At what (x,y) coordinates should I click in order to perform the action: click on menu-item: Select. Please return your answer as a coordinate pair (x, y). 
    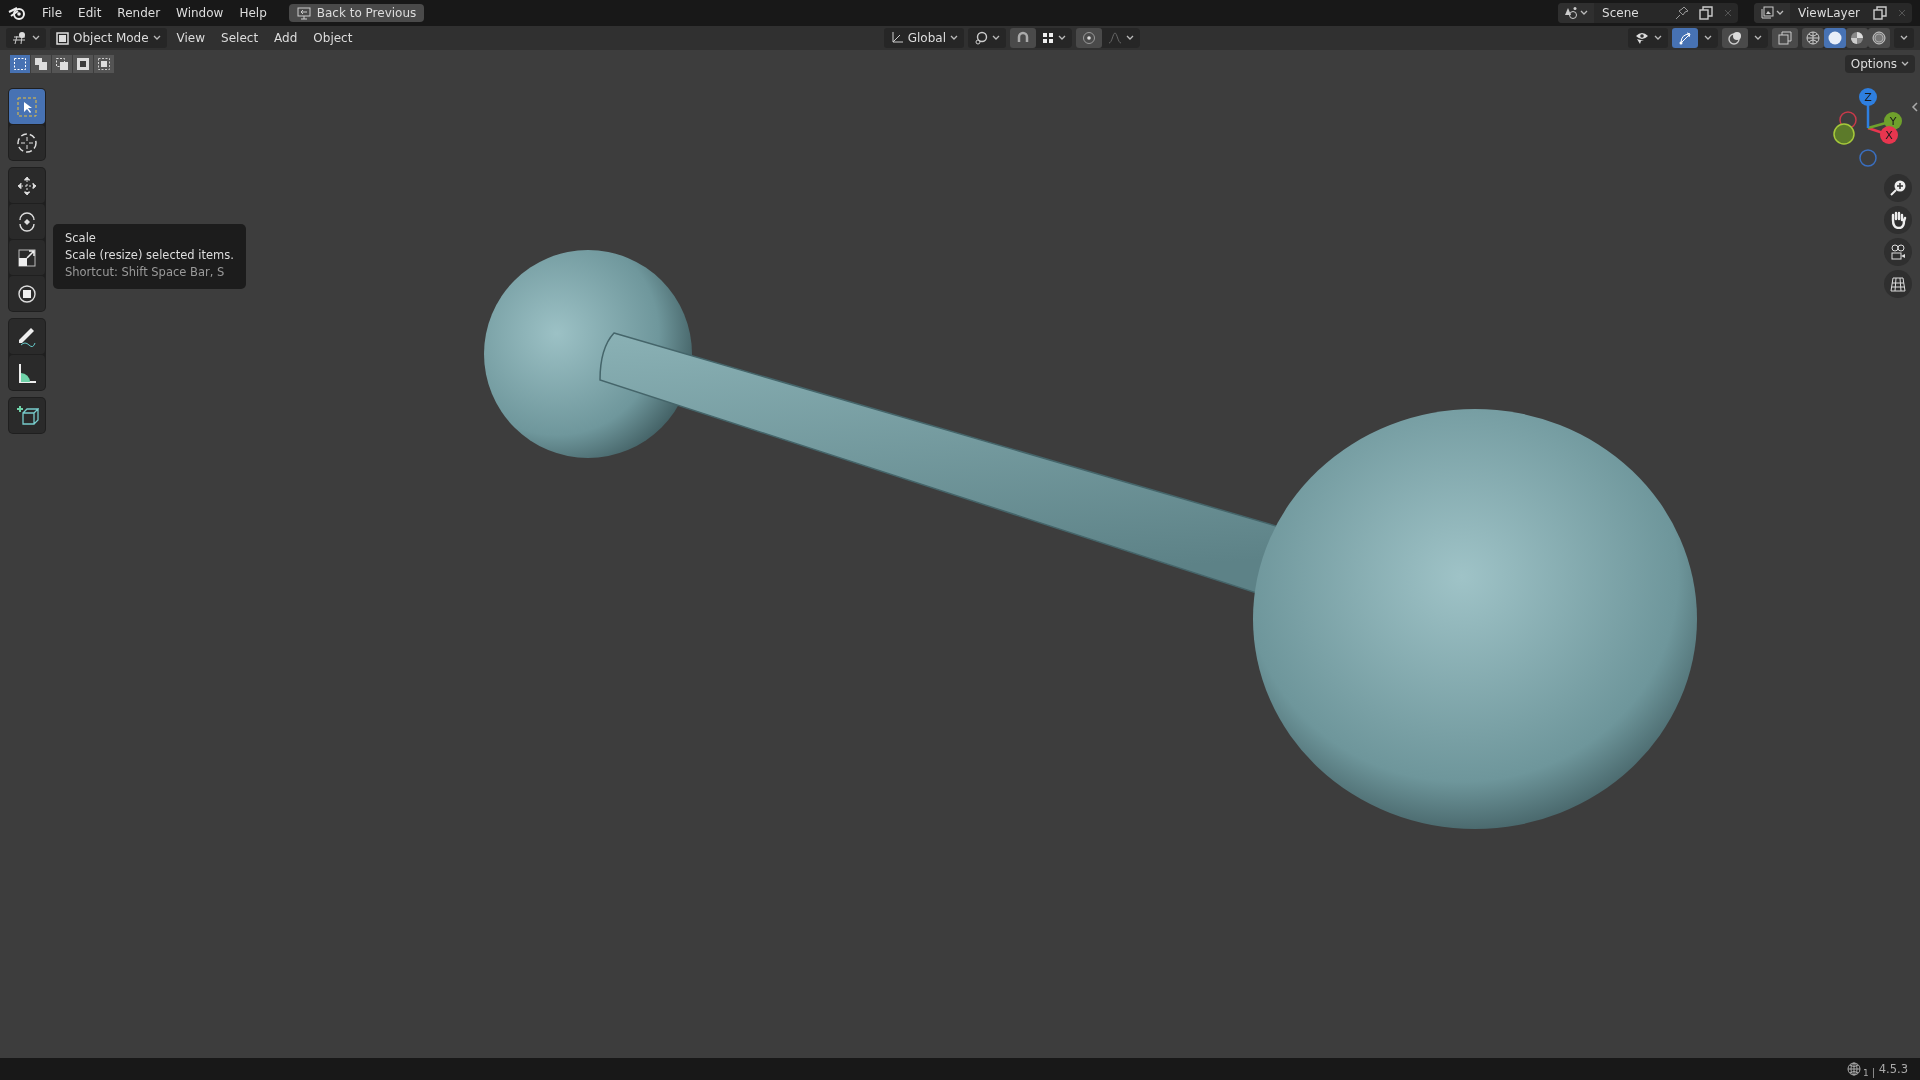
    Looking at the image, I should click on (240, 38).